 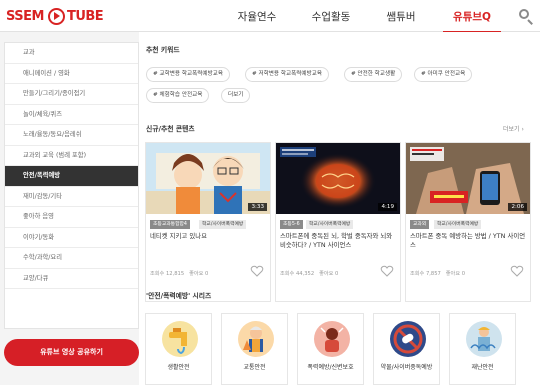 I want to click on keywords-title: 추천 키워드, so click(x=163, y=50).